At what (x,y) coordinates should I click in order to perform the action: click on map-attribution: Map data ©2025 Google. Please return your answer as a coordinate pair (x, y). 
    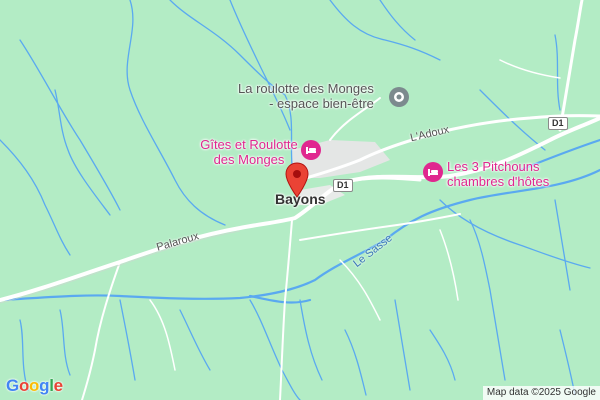
    Looking at the image, I should click on (541, 393).